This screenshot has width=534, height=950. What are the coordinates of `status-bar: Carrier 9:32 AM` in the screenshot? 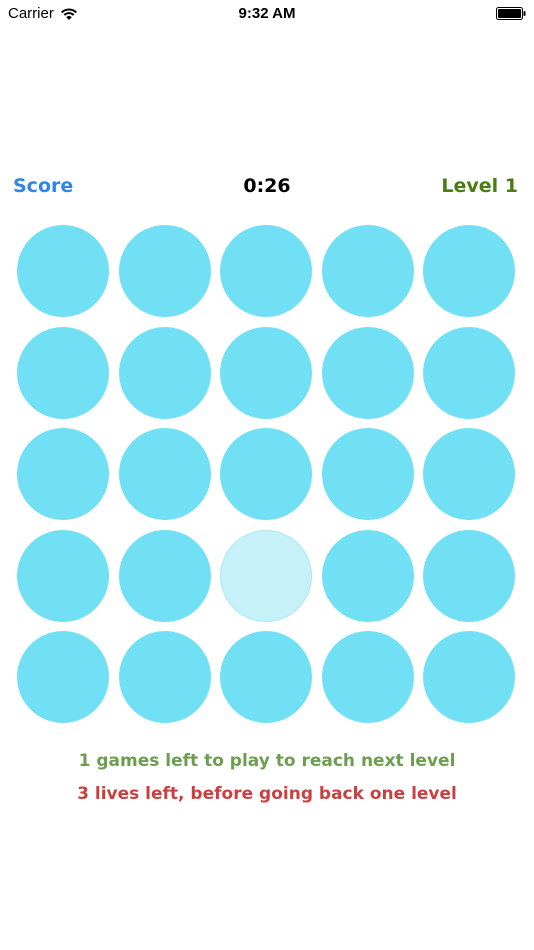 It's located at (267, 14).